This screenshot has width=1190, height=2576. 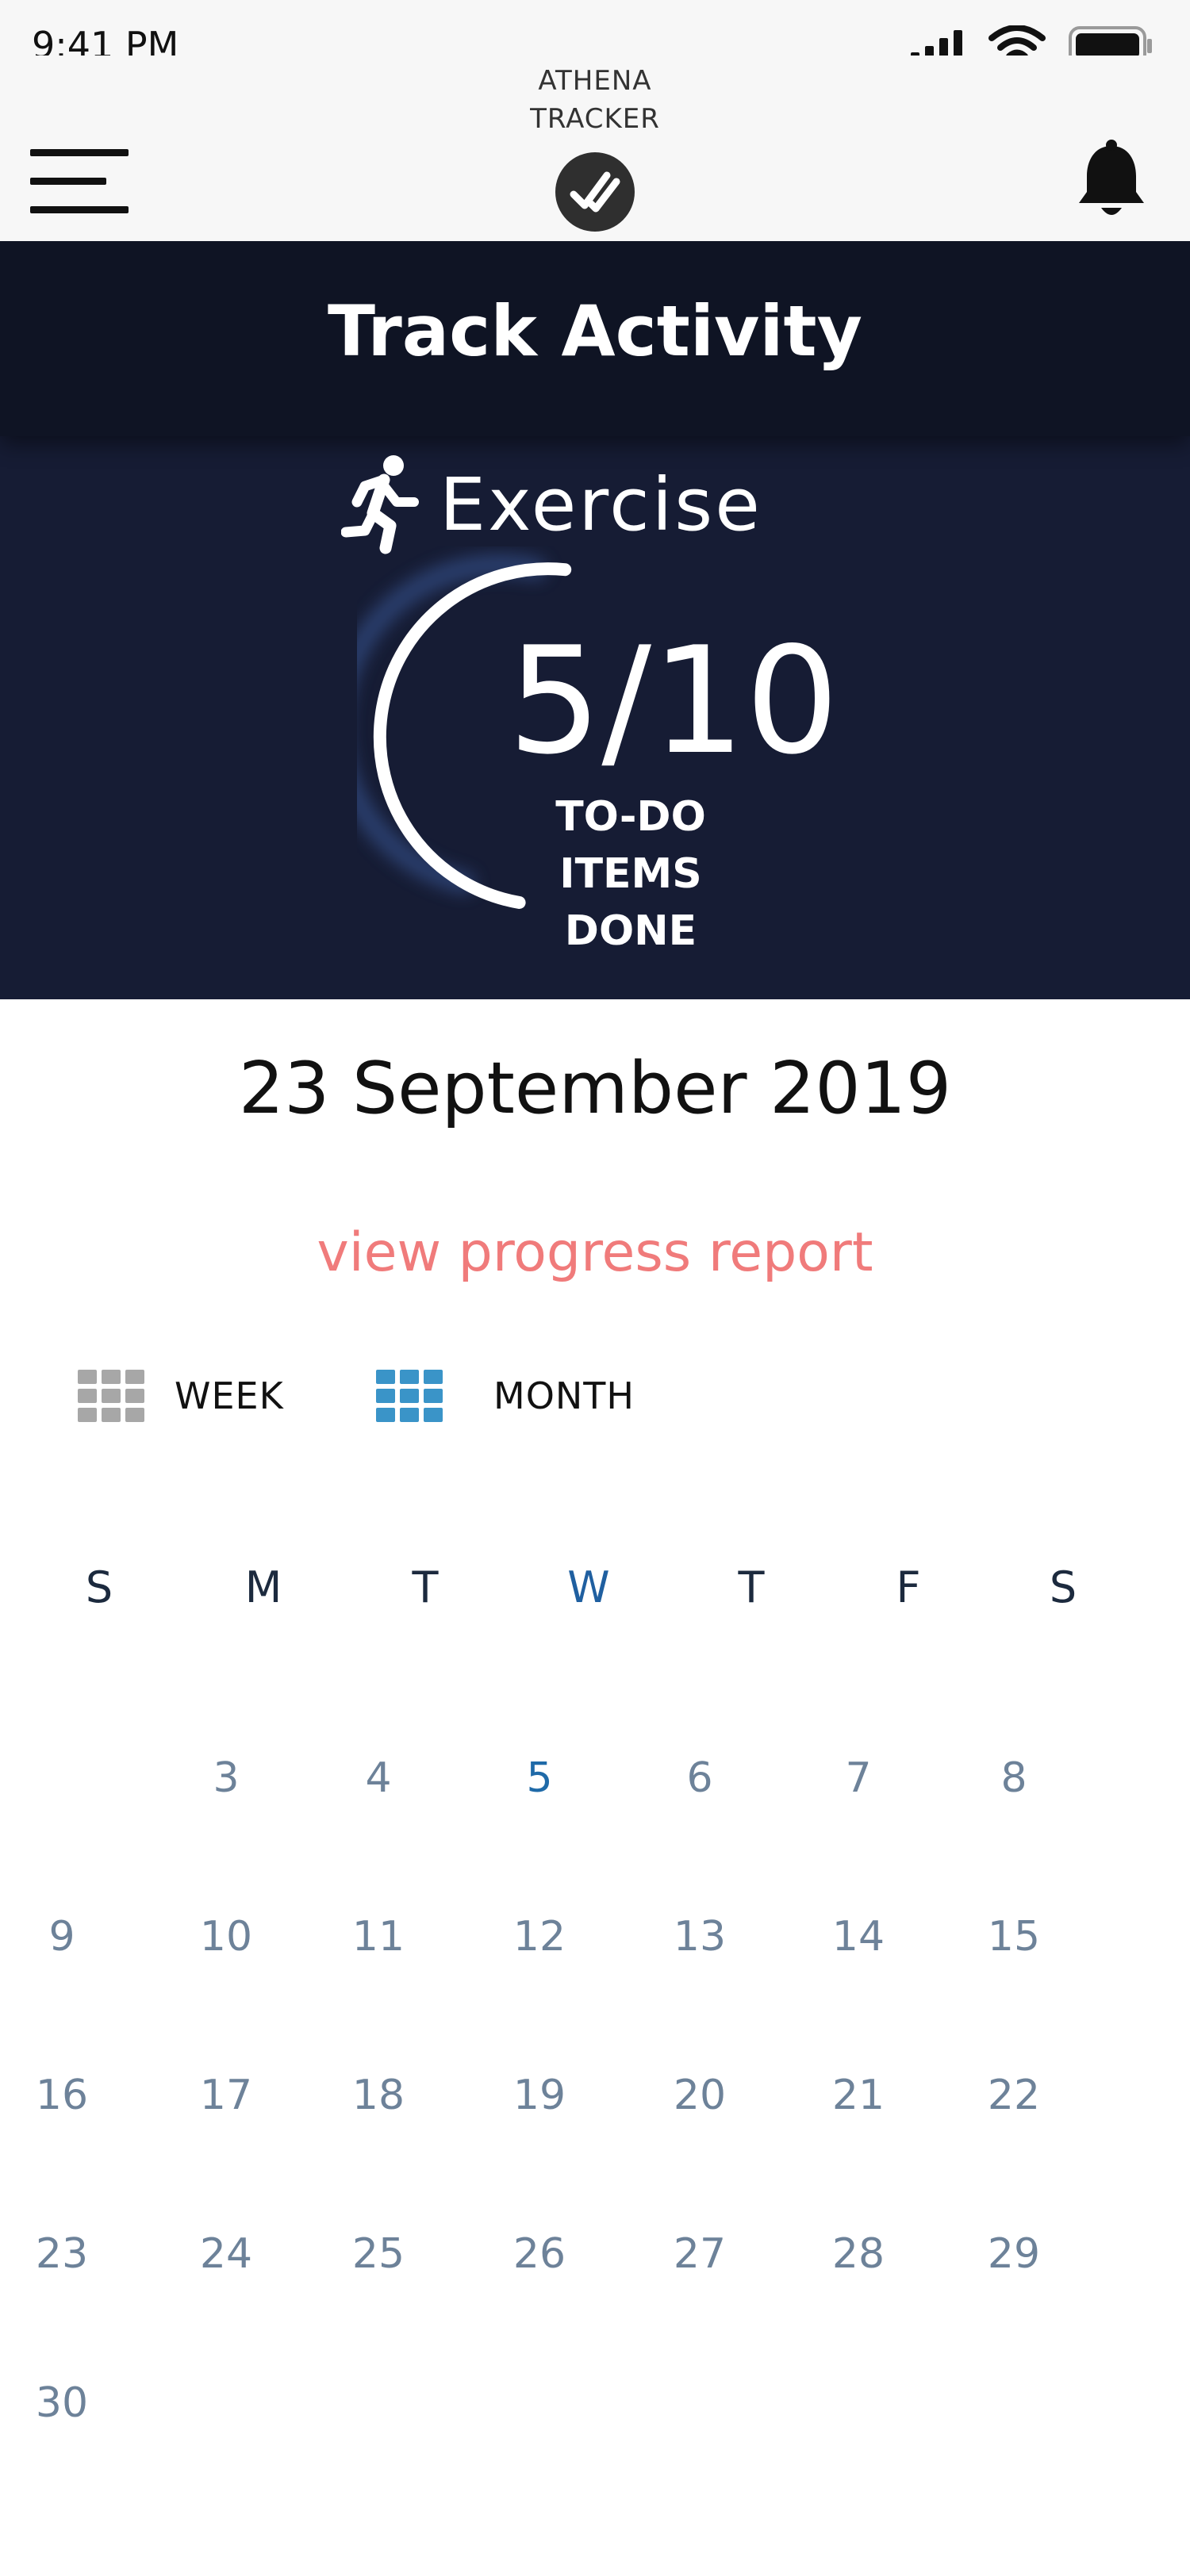 I want to click on app-title: ATHENA TRACKER, so click(x=595, y=100).